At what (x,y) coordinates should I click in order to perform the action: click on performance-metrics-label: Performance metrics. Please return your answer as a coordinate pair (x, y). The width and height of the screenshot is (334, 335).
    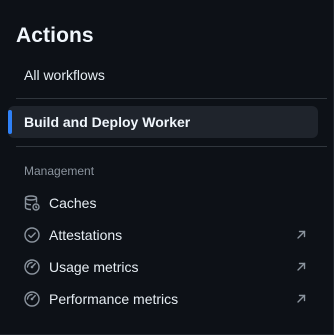
    Looking at the image, I should click on (114, 299).